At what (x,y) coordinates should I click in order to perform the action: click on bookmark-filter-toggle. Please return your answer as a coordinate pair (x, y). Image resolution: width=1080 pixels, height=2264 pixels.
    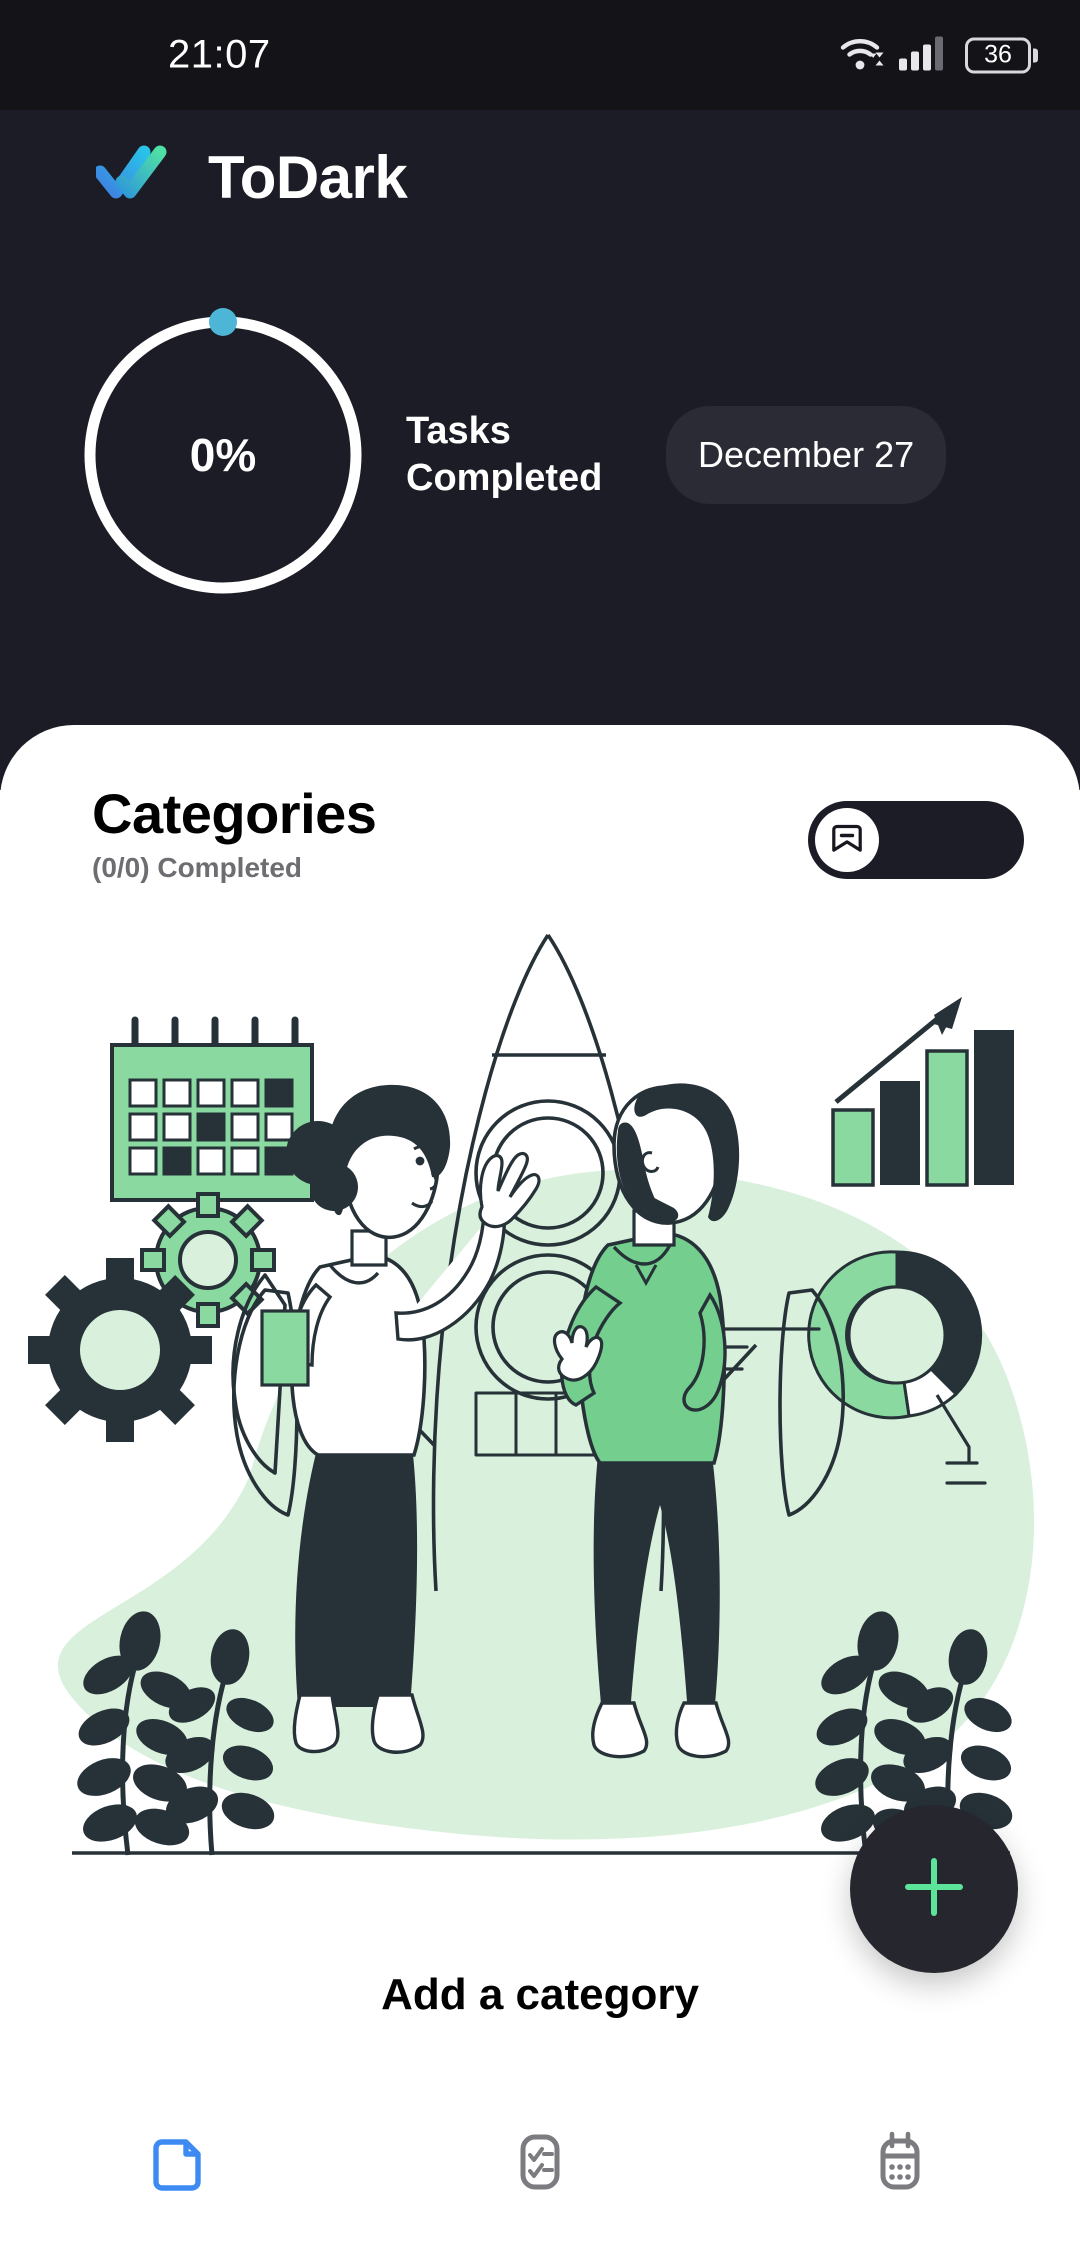
    Looking at the image, I should click on (916, 840).